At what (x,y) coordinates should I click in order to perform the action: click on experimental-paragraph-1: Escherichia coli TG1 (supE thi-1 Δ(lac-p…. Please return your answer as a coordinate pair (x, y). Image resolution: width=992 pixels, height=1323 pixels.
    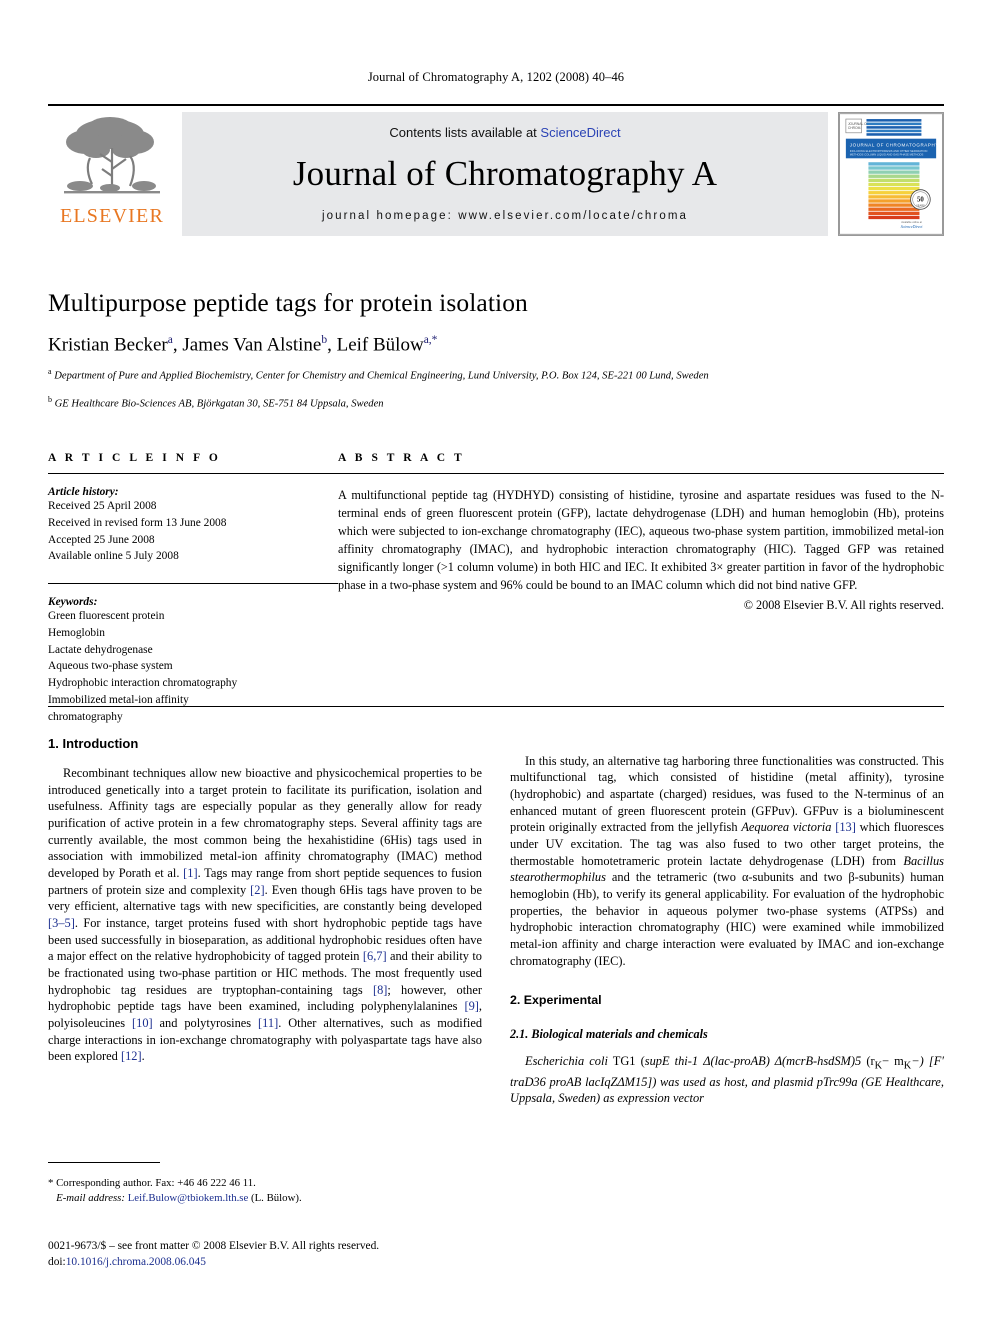
    Looking at the image, I should click on (727, 1080).